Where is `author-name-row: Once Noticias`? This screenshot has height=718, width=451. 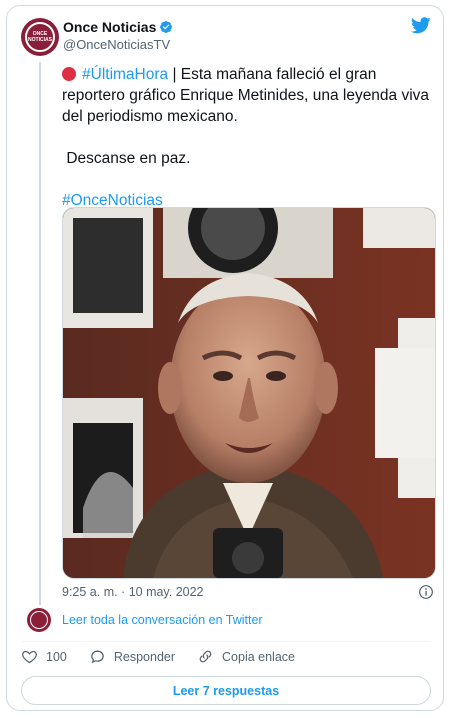
author-name-row: Once Noticias is located at coordinates (118, 27).